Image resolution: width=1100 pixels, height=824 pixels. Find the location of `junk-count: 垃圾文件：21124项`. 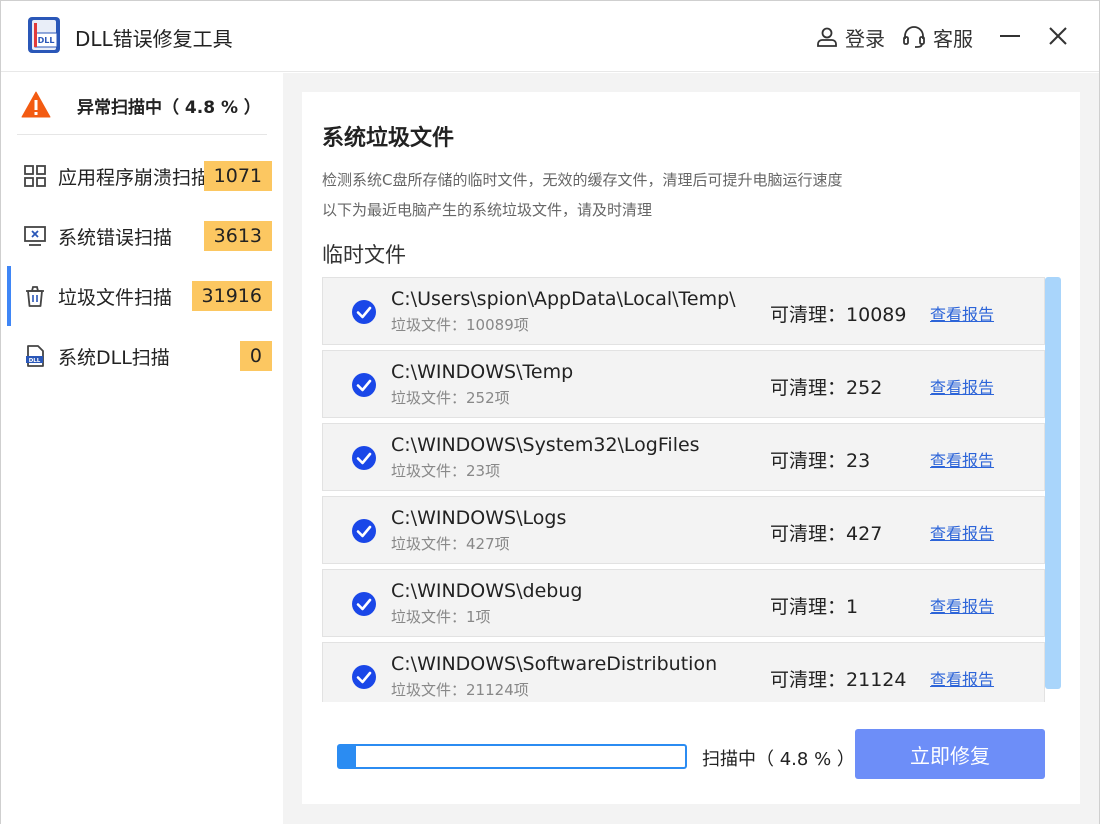

junk-count: 垃圾文件：21124项 is located at coordinates (460, 689).